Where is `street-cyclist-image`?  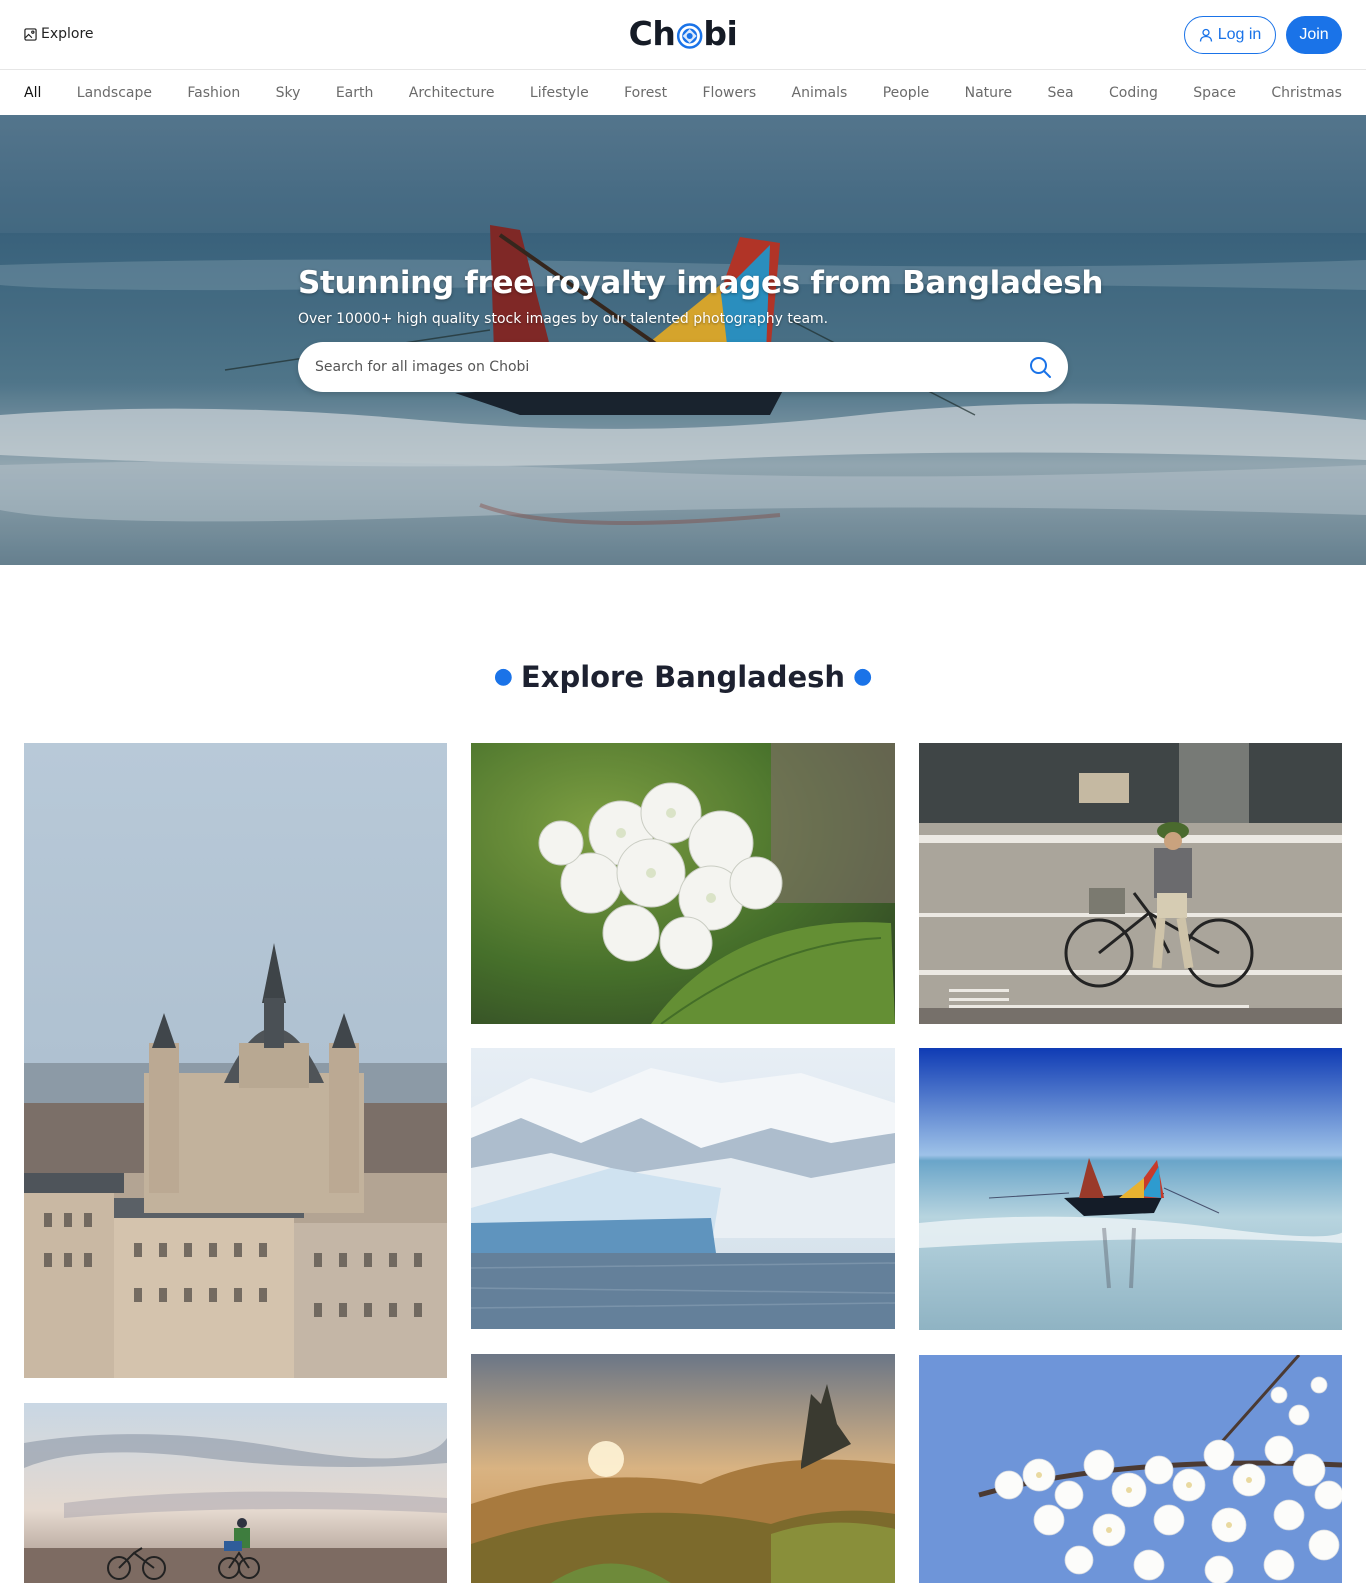 street-cyclist-image is located at coordinates (1130, 883).